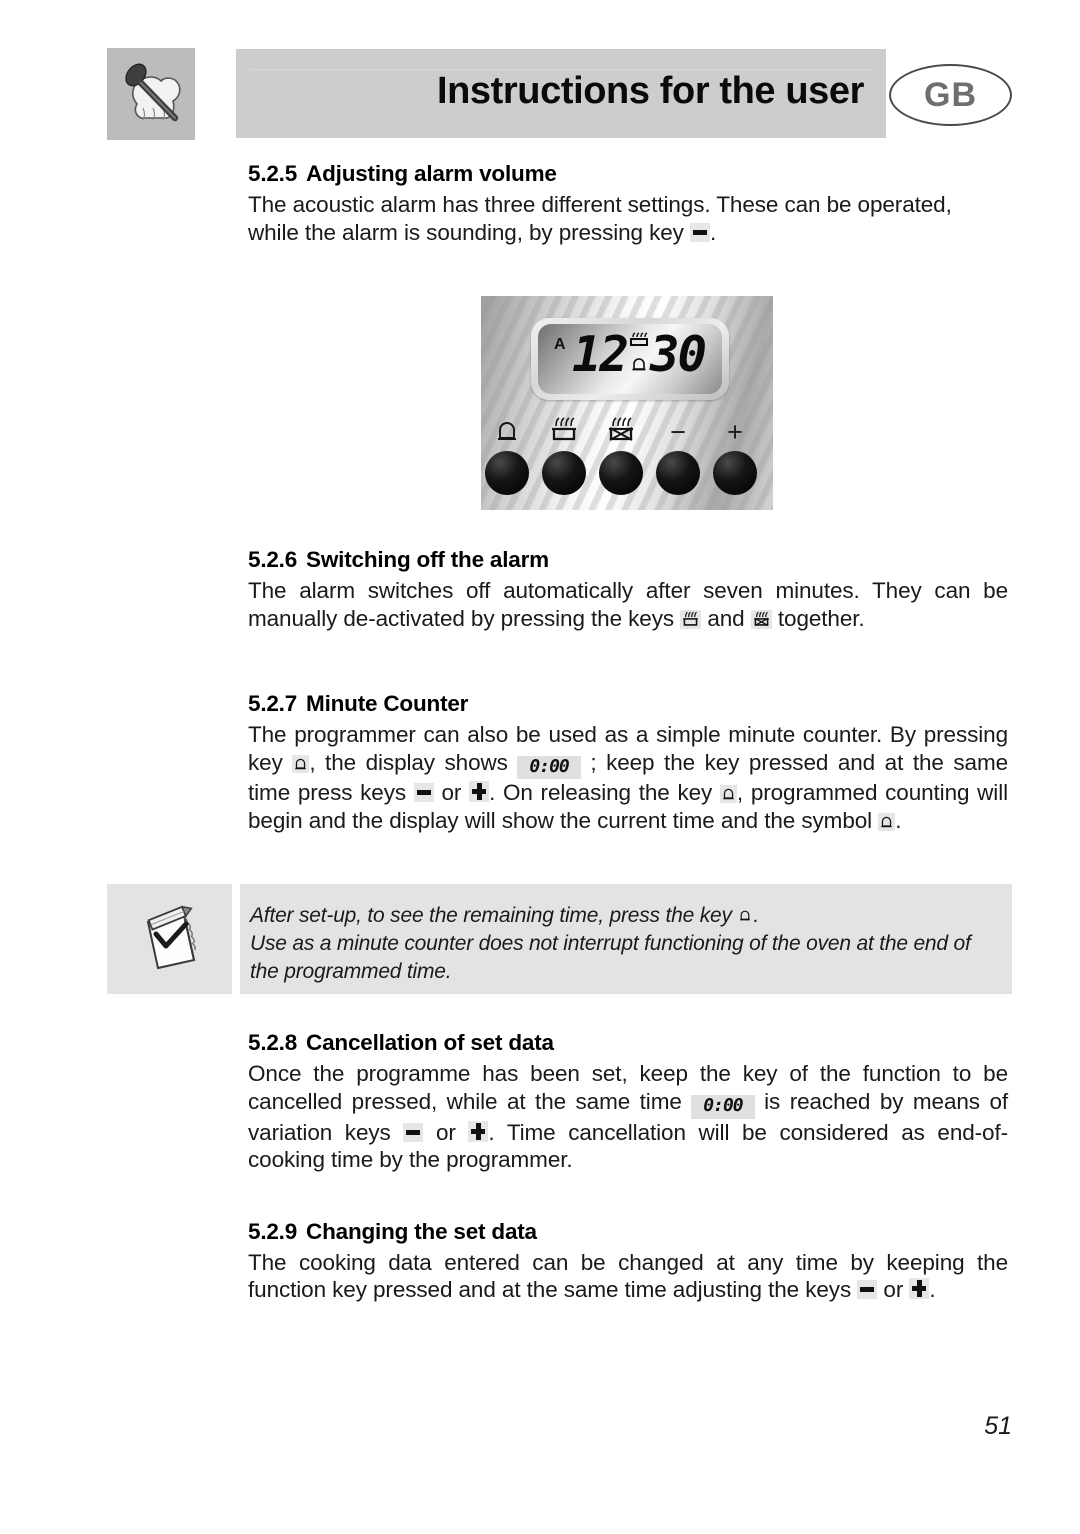 The width and height of the screenshot is (1080, 1534). I want to click on body-text: , the display shows, so click(413, 762).